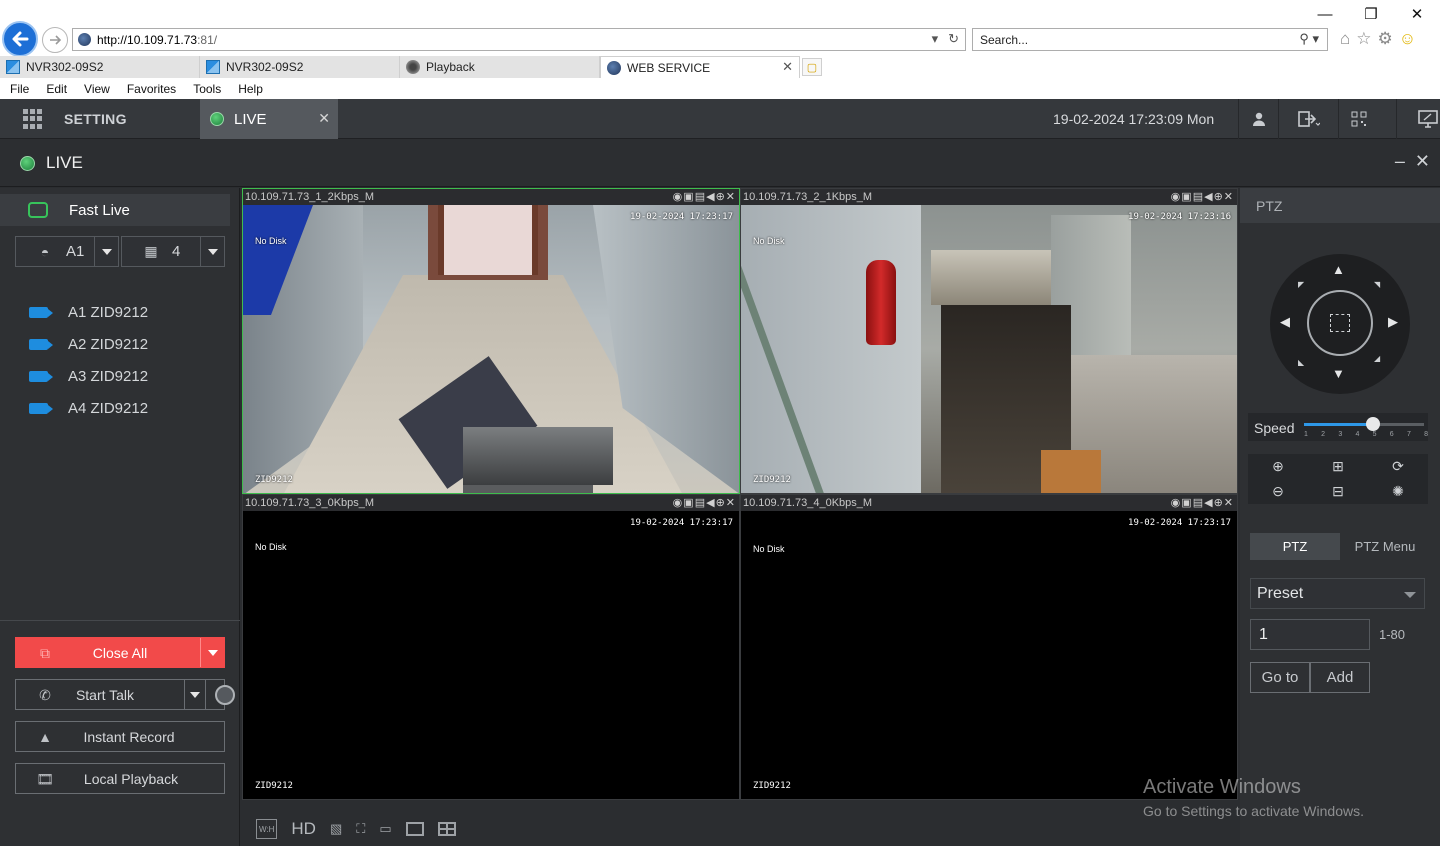 The image size is (1440, 846). What do you see at coordinates (120, 408) in the screenshot?
I see `camera-list-item: A4 ZID9212` at bounding box center [120, 408].